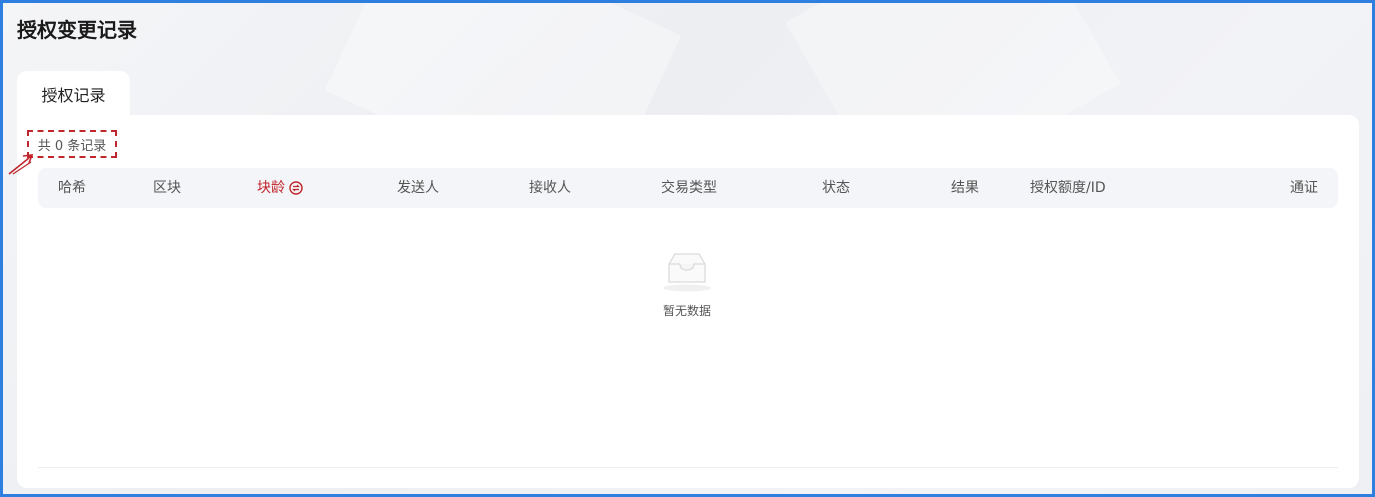 The height and width of the screenshot is (497, 1375). What do you see at coordinates (21, 164) in the screenshot?
I see `annotation-arrow-icon` at bounding box center [21, 164].